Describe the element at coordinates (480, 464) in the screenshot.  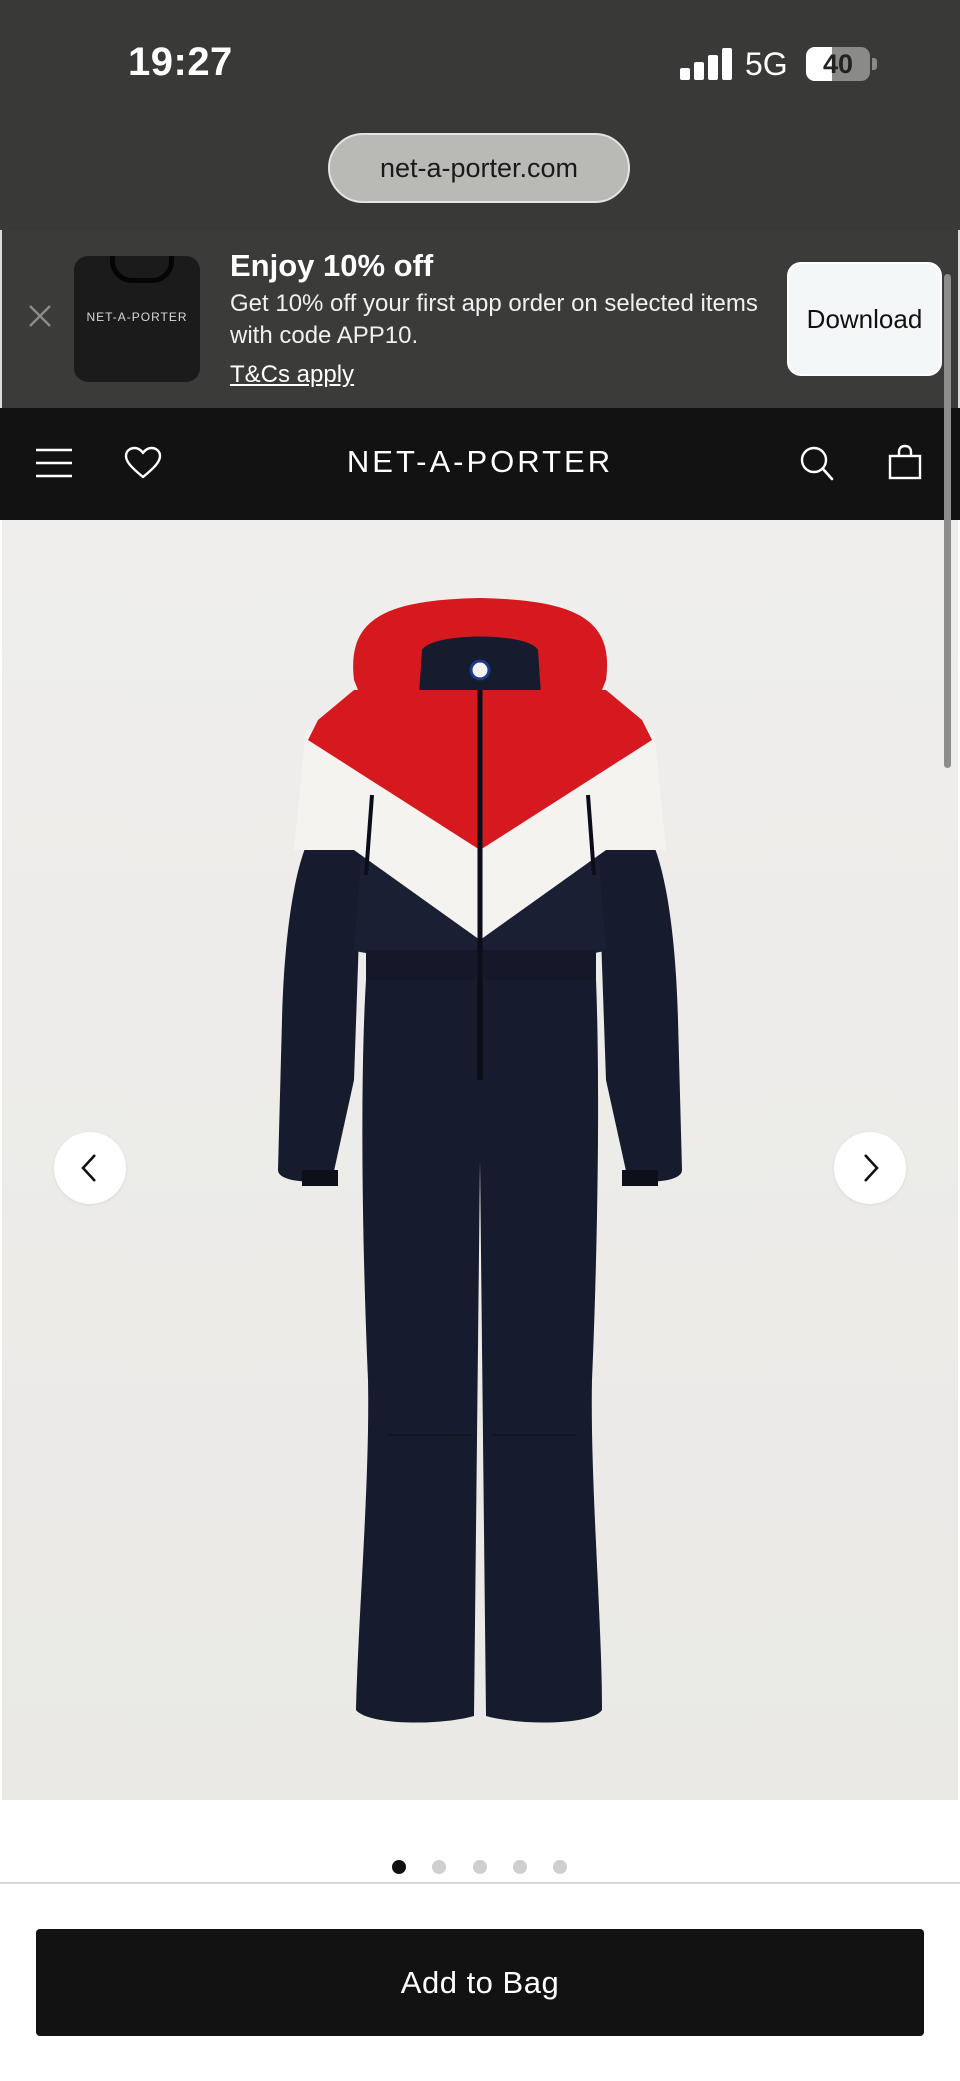
I see `site-header: NET-A-PORTER` at that location.